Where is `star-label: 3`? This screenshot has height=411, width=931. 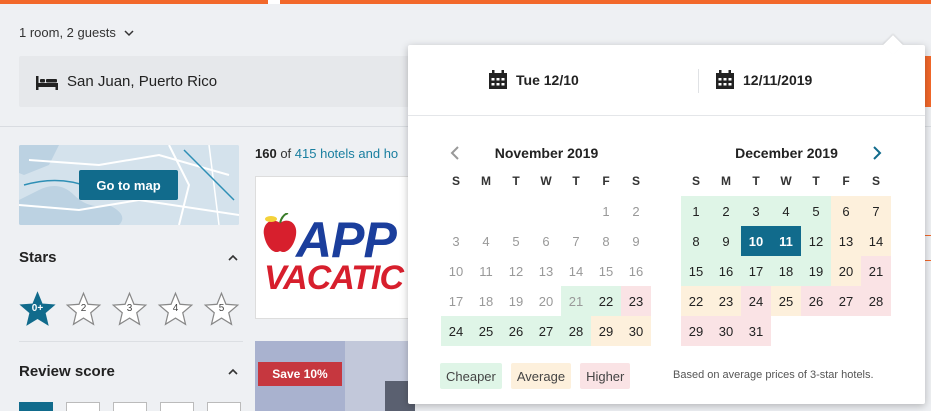
star-label: 3 is located at coordinates (129, 308).